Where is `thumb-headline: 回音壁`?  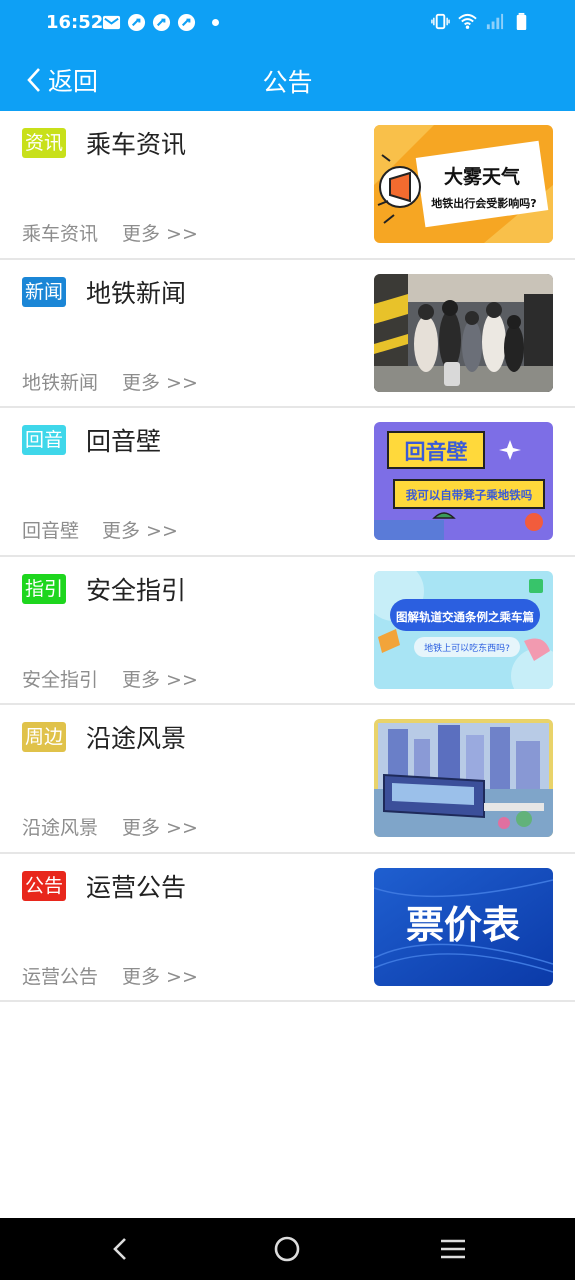 thumb-headline: 回音壁 is located at coordinates (436, 452).